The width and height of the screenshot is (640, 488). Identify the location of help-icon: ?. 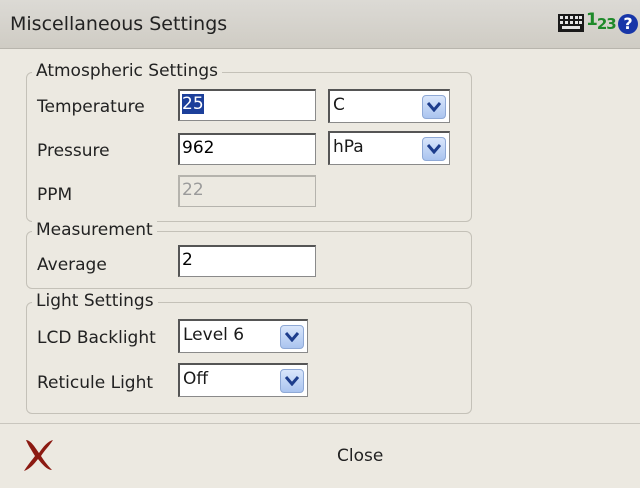
(628, 24).